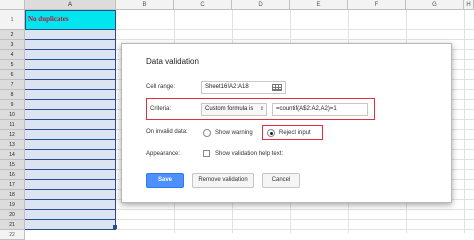  Describe the element at coordinates (281, 180) in the screenshot. I see `cancel-button: Cancel` at that location.